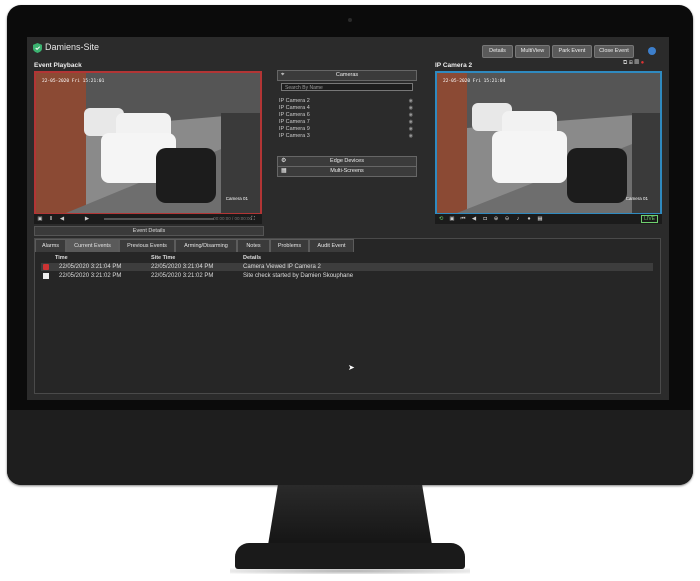  What do you see at coordinates (298, 276) in the screenshot?
I see `row-details: Site check started by Damien Skouphane` at bounding box center [298, 276].